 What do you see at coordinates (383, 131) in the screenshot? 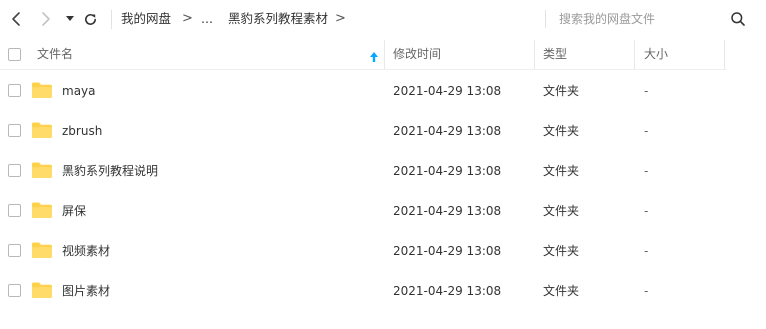
I see `table-row: zbrush 2021-04-29 13:08 文件夹 -` at bounding box center [383, 131].